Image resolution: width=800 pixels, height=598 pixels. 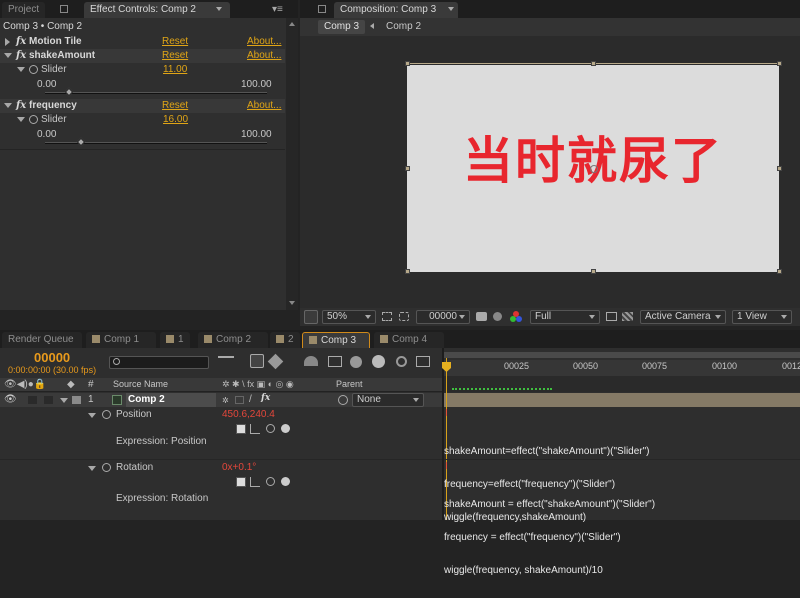 I want to click on layer-name: Comp 2, so click(x=171, y=400).